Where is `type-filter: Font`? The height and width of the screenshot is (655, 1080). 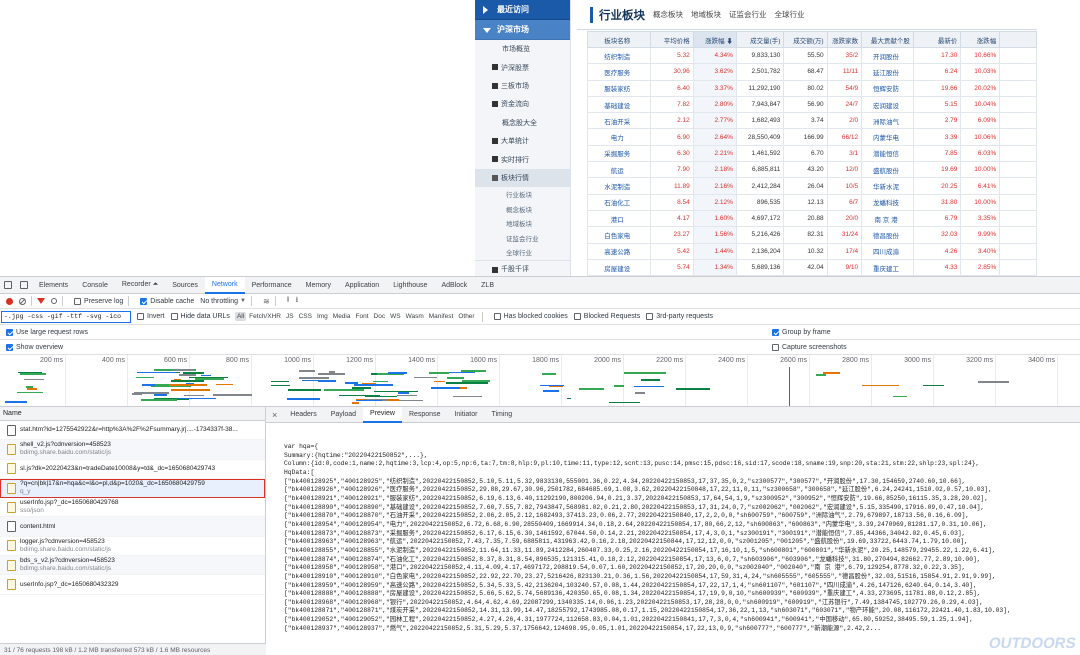
type-filter: Font is located at coordinates (362, 316).